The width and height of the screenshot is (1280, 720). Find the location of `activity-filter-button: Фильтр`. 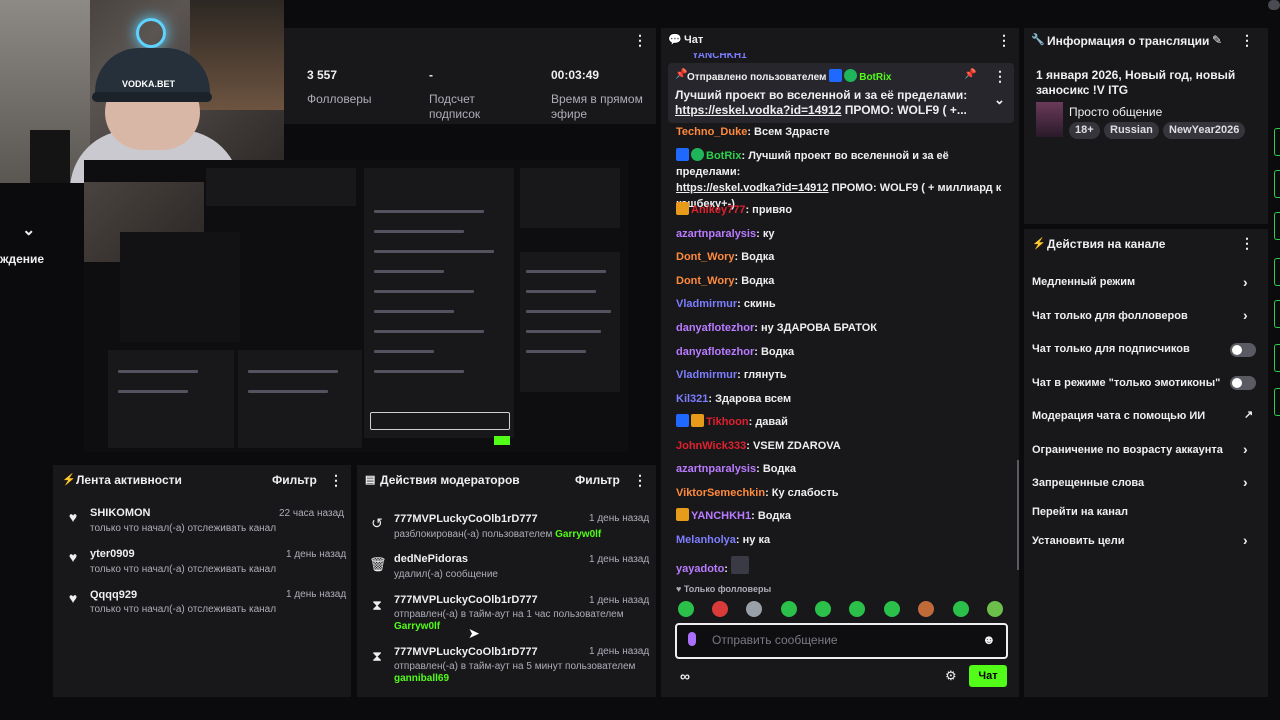

activity-filter-button: Фильтр is located at coordinates (294, 480).